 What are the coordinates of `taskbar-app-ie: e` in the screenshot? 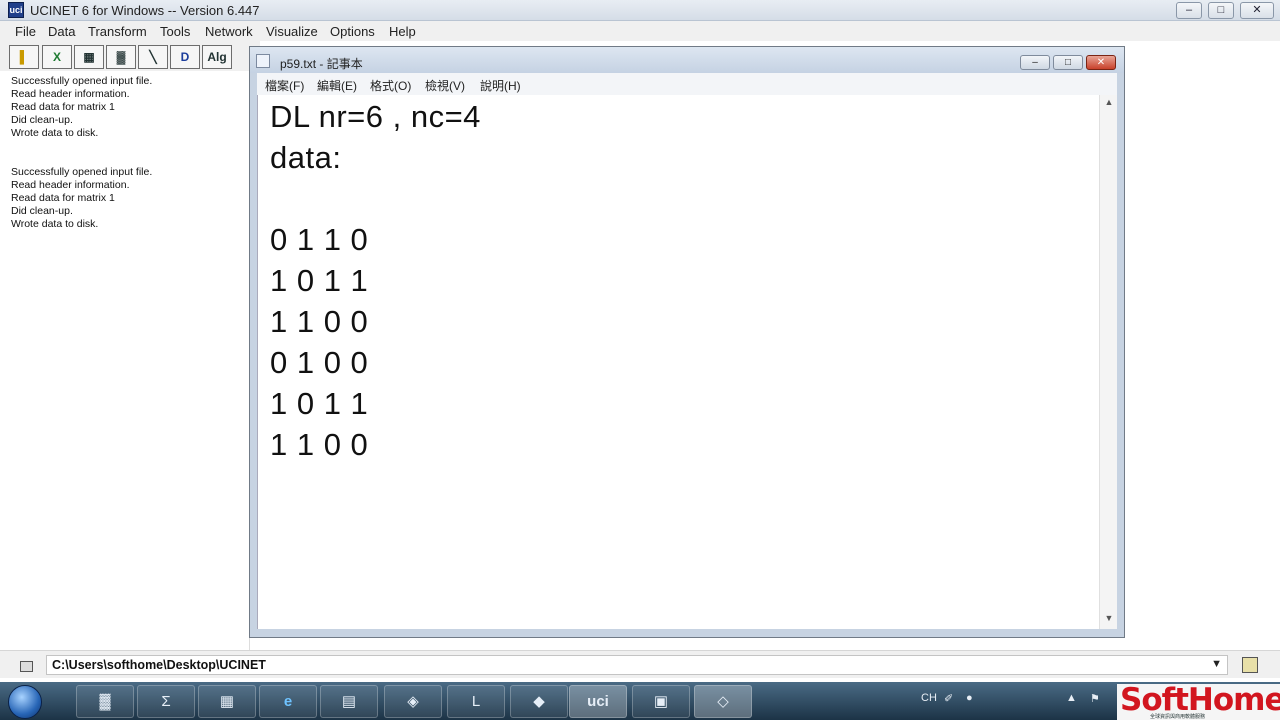 It's located at (288, 701).